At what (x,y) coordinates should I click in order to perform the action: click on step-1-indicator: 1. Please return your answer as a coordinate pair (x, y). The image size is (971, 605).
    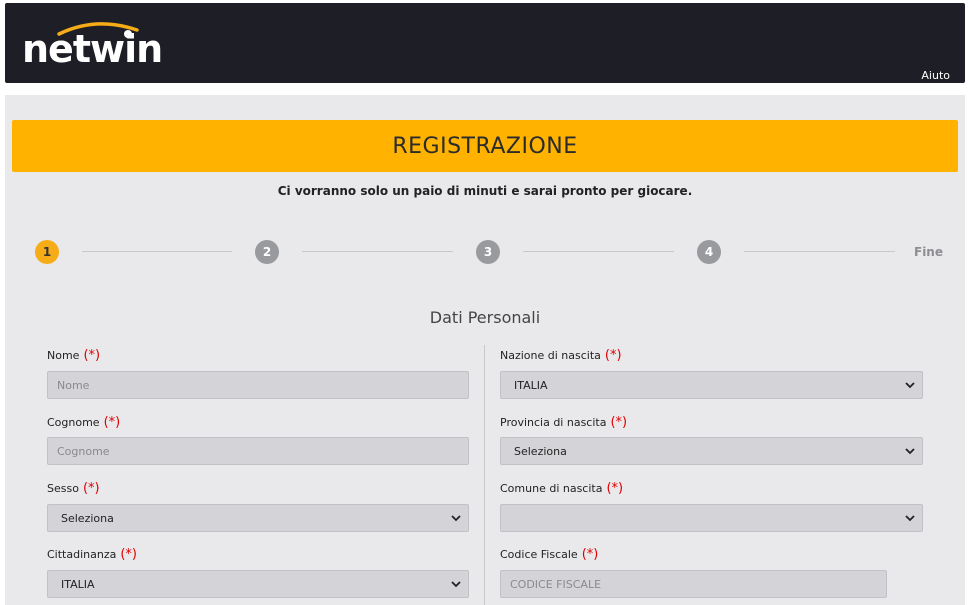
    Looking at the image, I should click on (47, 252).